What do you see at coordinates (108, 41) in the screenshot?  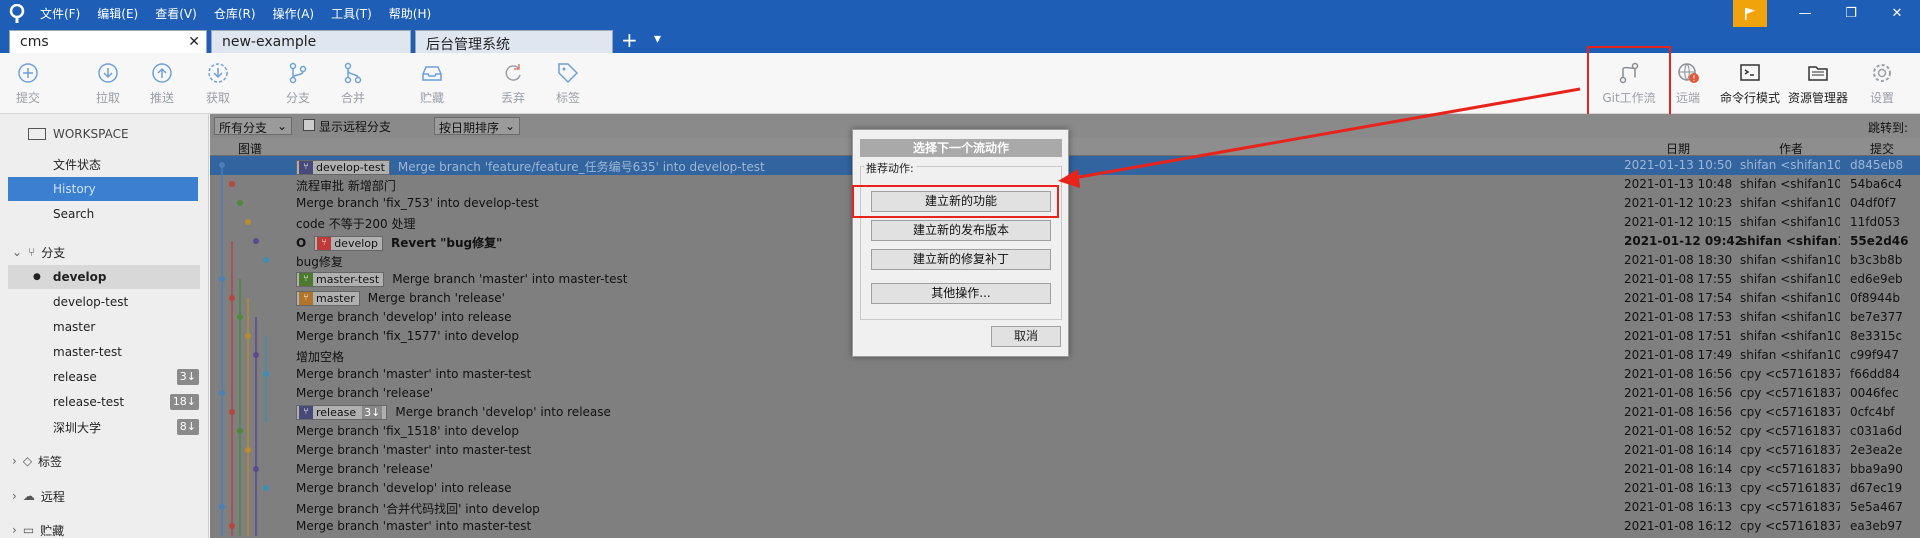 I see `tab-cms: cms ✕` at bounding box center [108, 41].